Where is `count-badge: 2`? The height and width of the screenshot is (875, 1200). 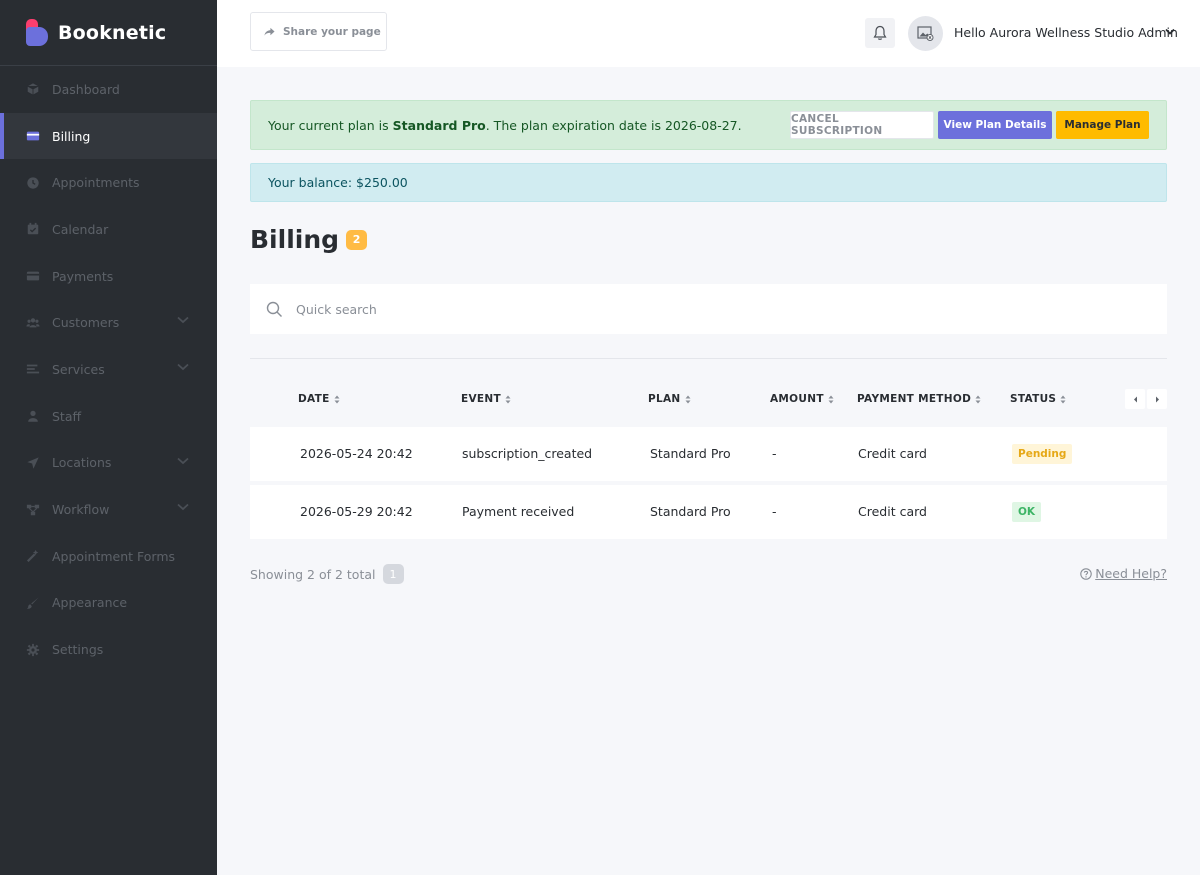
count-badge: 2 is located at coordinates (357, 239).